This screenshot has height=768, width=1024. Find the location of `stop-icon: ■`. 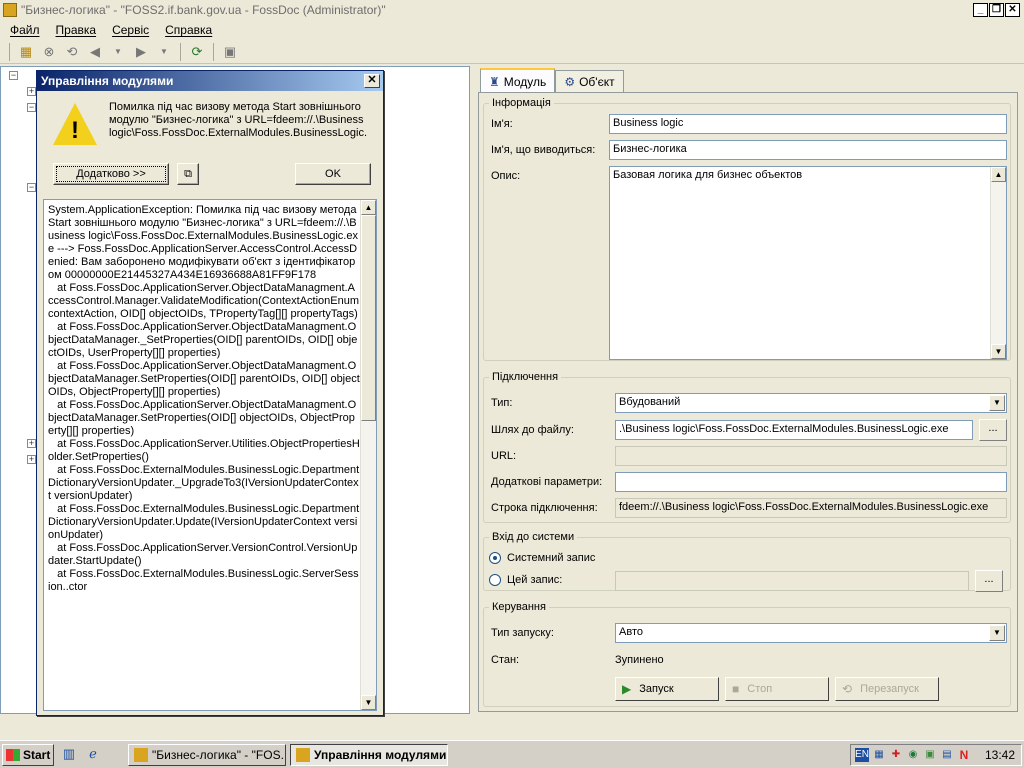

stop-icon: ■ is located at coordinates (736, 689).